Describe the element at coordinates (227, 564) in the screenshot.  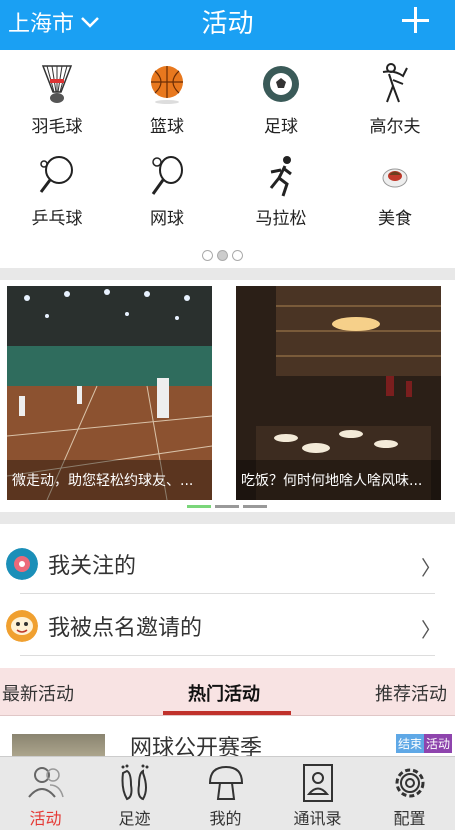
I see `list-item-following: 我关注的 〉` at that location.